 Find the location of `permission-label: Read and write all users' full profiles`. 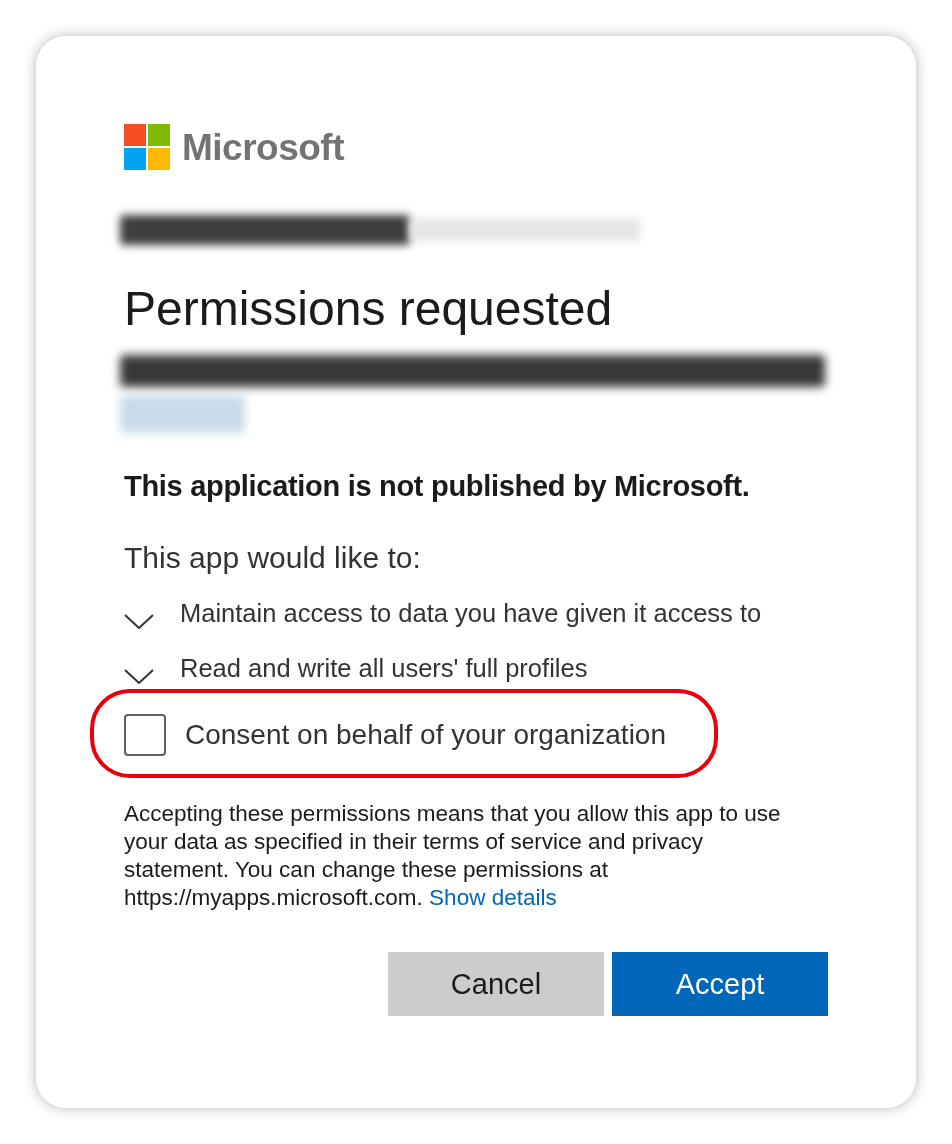

permission-label: Read and write all users' full profiles is located at coordinates (384, 668).